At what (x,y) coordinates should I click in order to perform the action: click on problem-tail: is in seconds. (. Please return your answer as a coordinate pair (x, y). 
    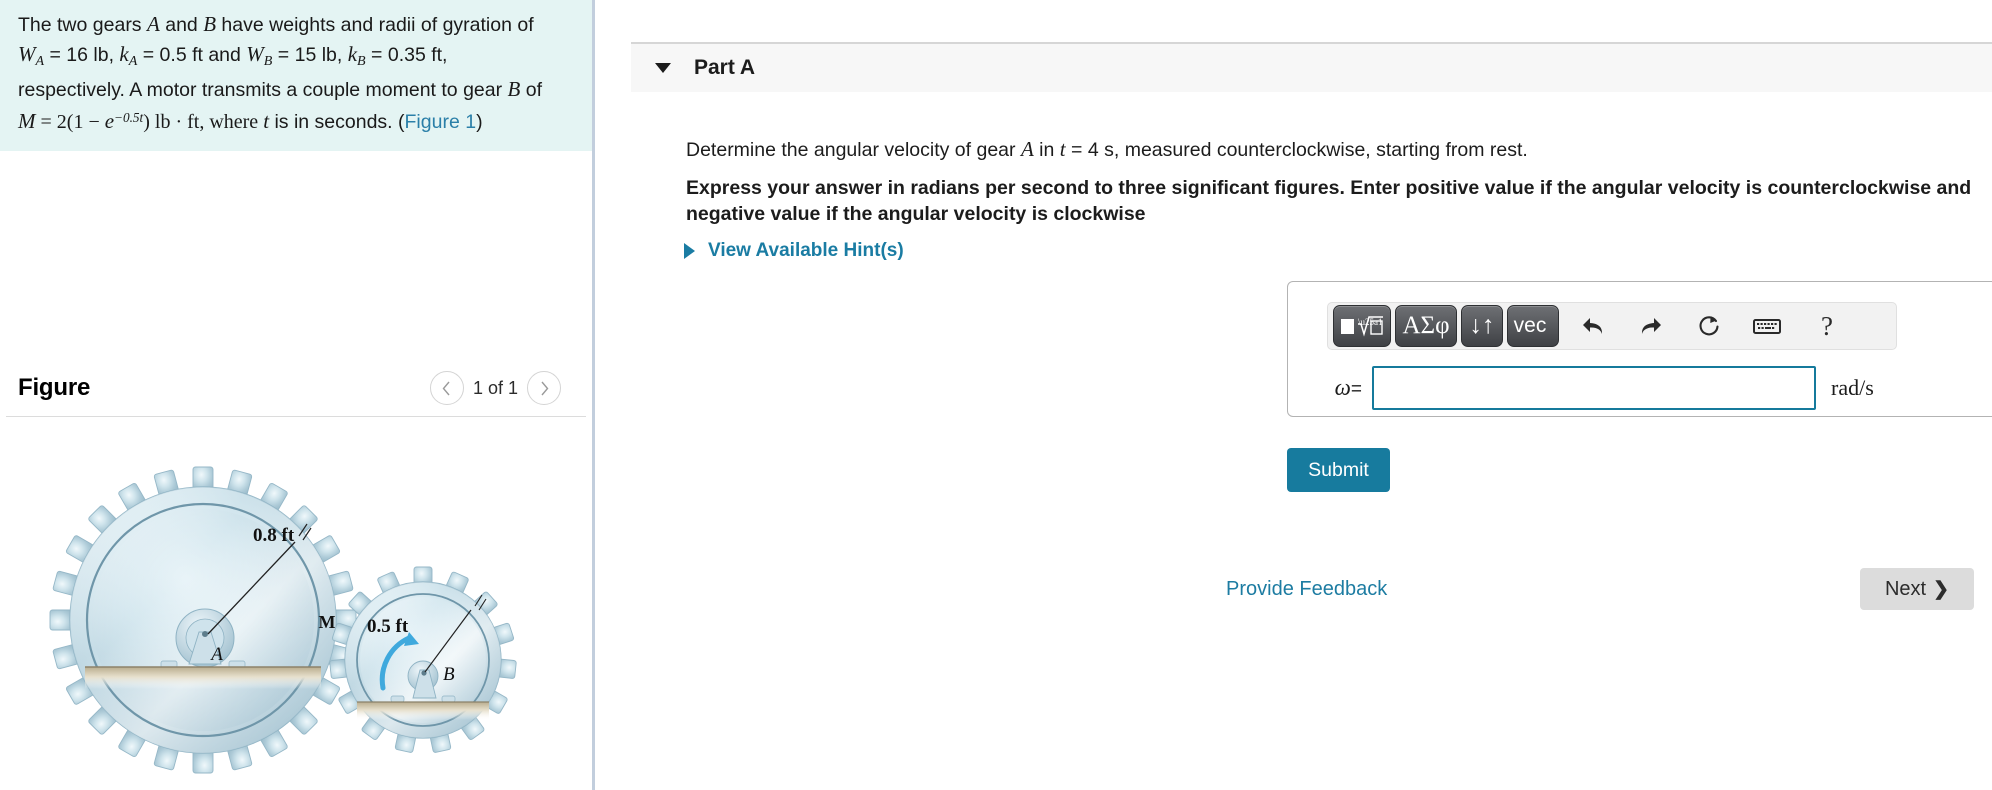
    Looking at the image, I should click on (337, 122).